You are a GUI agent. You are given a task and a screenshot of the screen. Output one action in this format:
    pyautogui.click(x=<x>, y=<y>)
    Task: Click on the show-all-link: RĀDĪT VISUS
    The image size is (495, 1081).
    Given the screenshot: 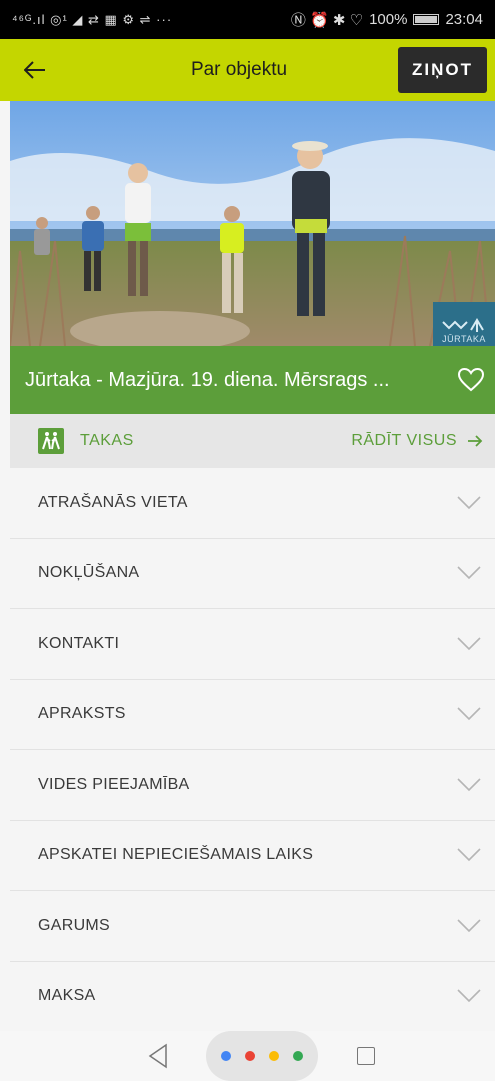 What is the action you would take?
    pyautogui.click(x=417, y=441)
    